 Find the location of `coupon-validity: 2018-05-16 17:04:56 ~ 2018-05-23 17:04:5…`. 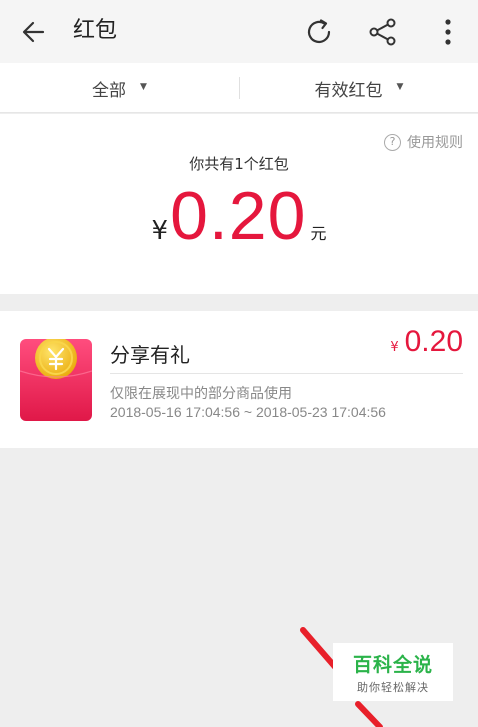

coupon-validity: 2018-05-16 17:04:56 ~ 2018-05-23 17:04:5… is located at coordinates (248, 412).